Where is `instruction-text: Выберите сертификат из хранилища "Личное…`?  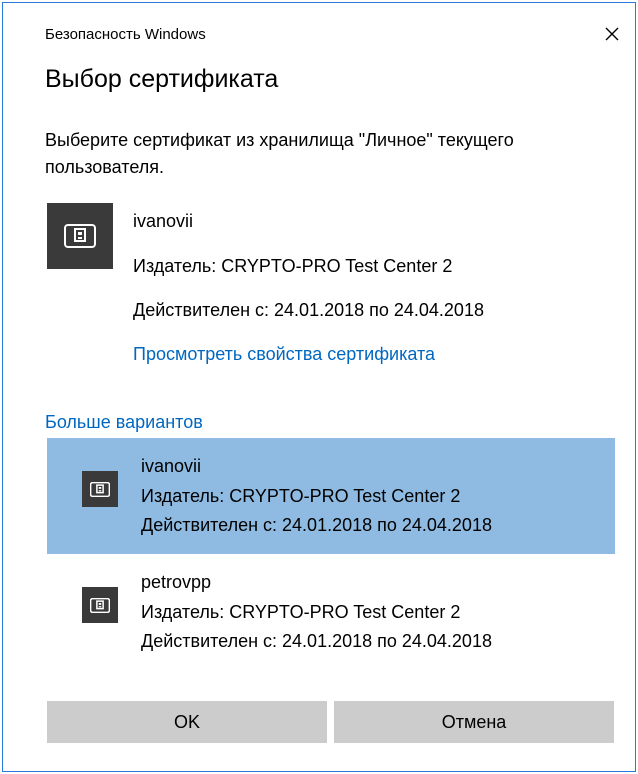
instruction-text: Выберите сертификат из хранилища "Личное… is located at coordinates (279, 153).